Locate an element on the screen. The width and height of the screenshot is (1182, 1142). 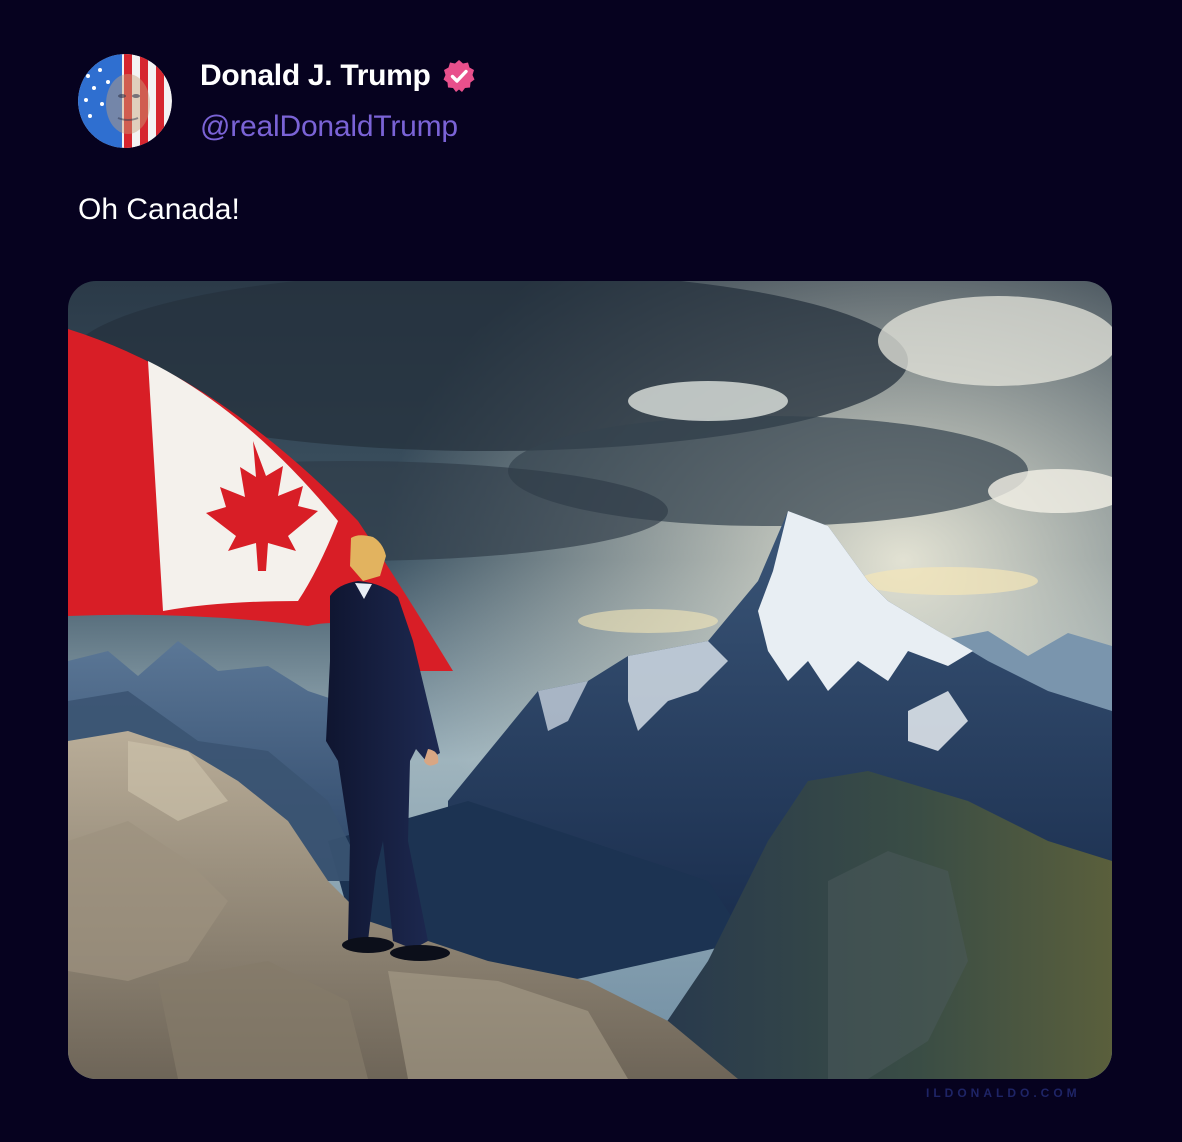
avatar is located at coordinates (125, 101).